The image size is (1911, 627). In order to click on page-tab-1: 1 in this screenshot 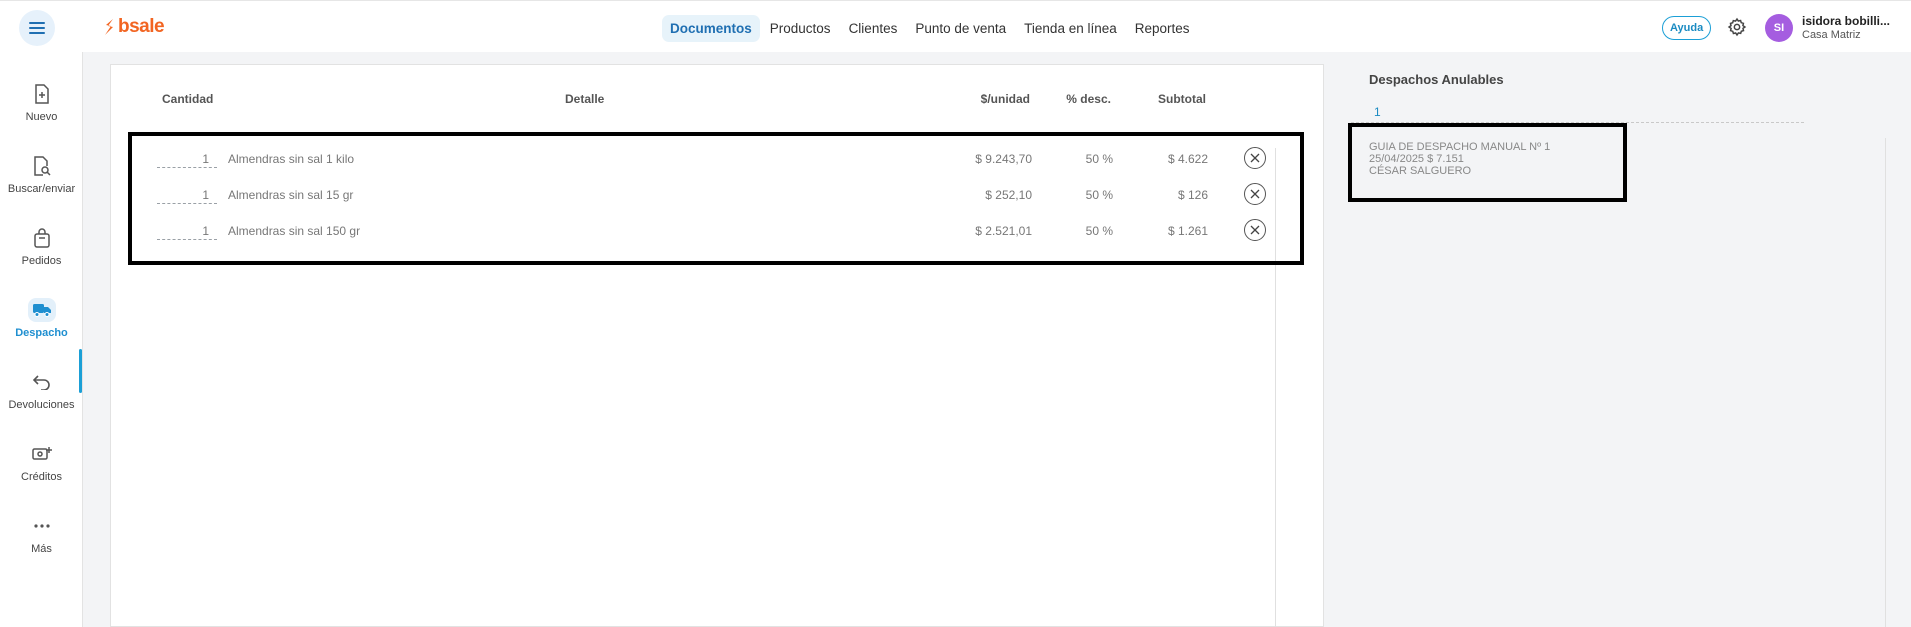, I will do `click(1377, 112)`.